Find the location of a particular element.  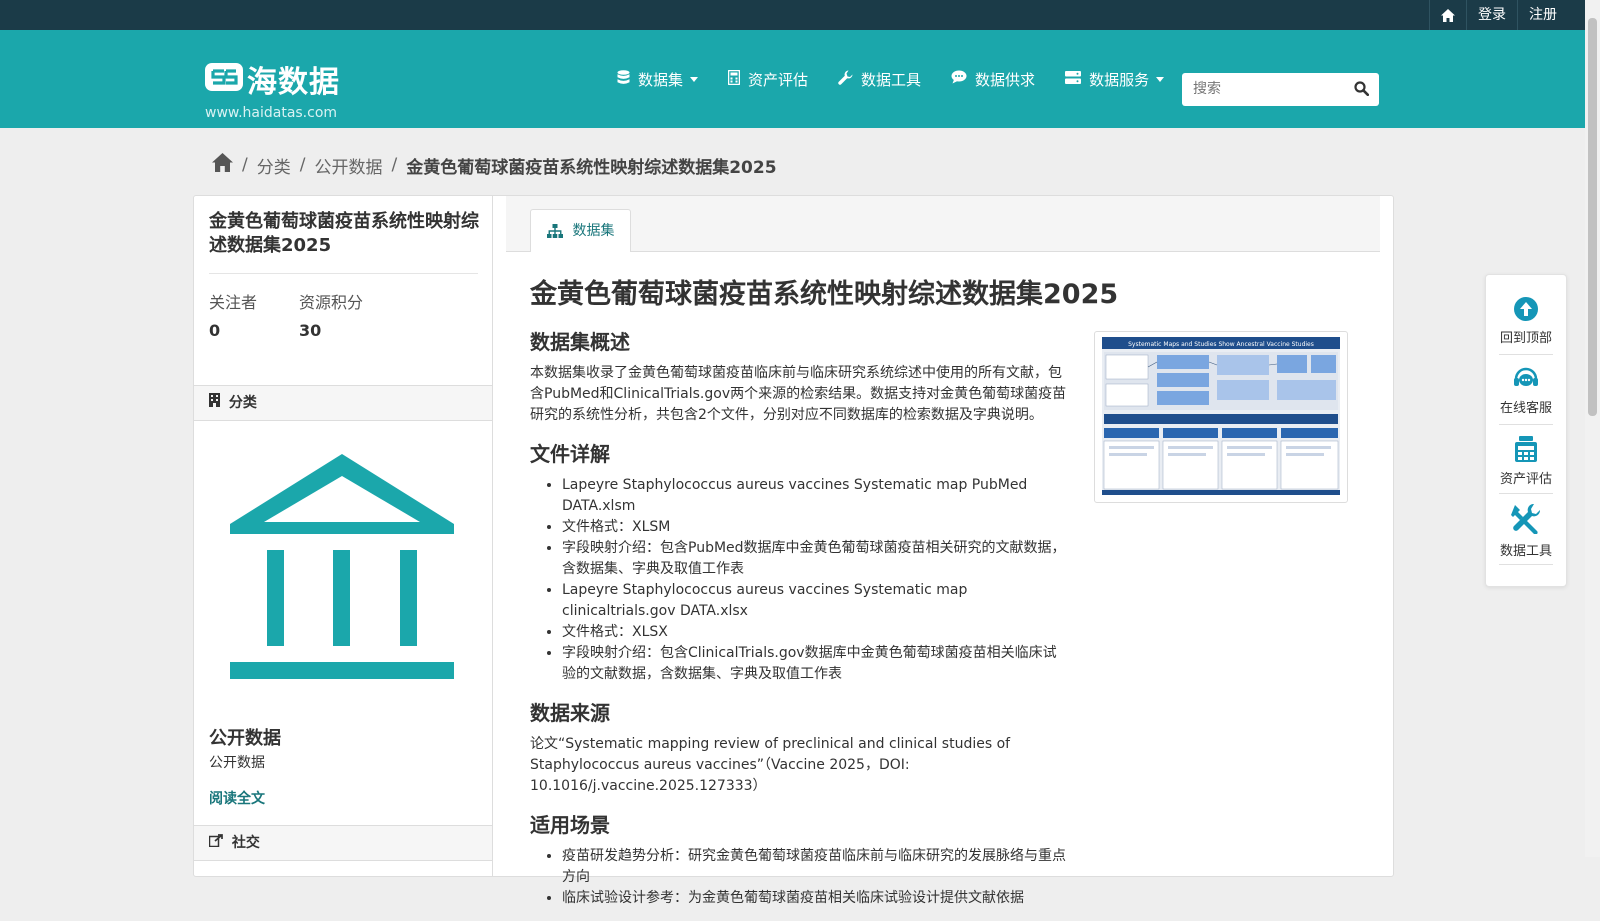

sidebar-dataset-title: 金黄色葡萄球菌疫苗系统性映射综述数据集2025 is located at coordinates (344, 233).